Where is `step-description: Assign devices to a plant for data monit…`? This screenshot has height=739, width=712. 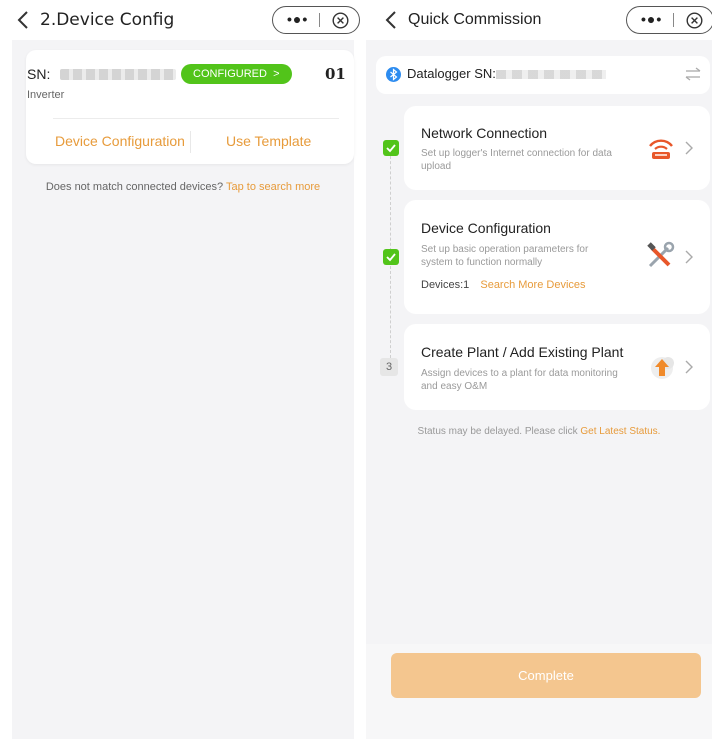
step-description: Assign devices to a plant for data monit… is located at coordinates (519, 380).